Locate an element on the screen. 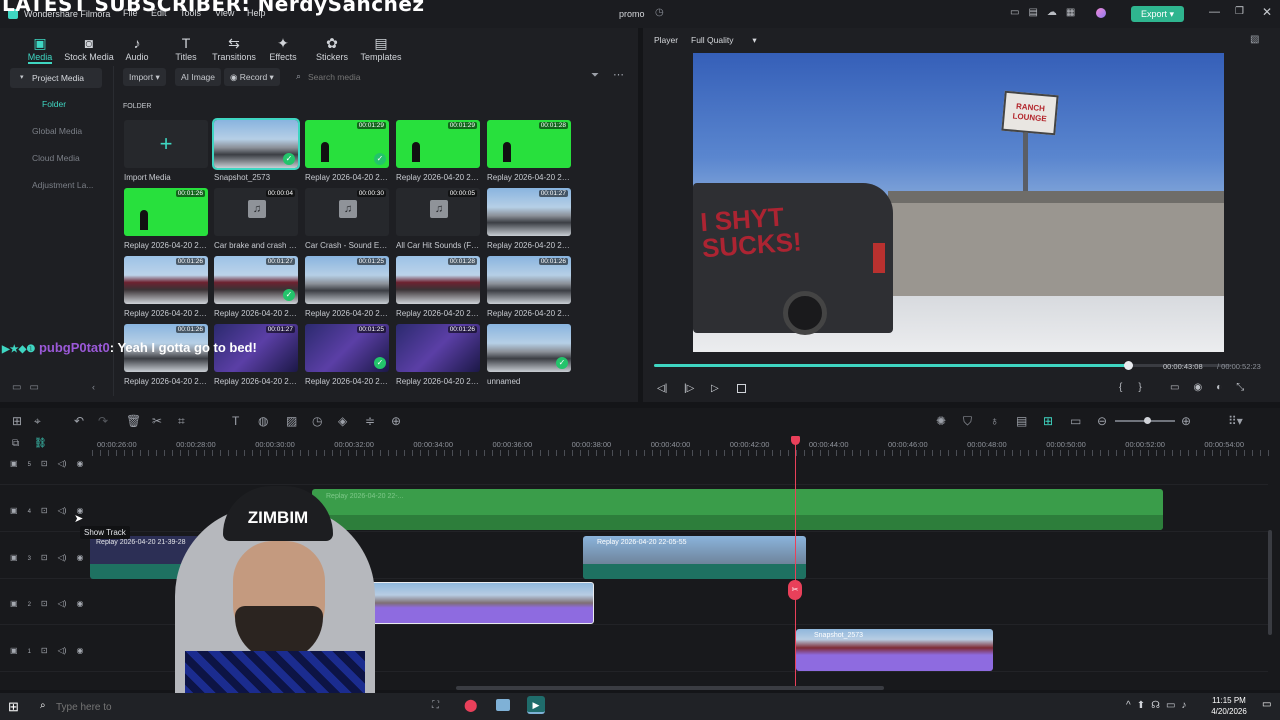  split-marker-icon: ✂ is located at coordinates (795, 590).